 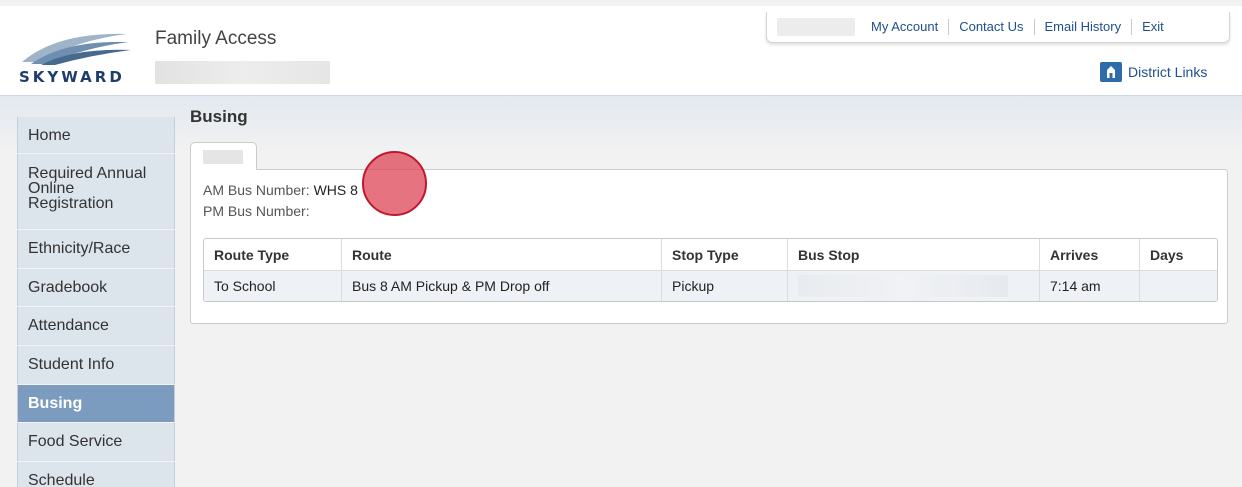 What do you see at coordinates (990, 27) in the screenshot?
I see `contact-us-link: Contact Us` at bounding box center [990, 27].